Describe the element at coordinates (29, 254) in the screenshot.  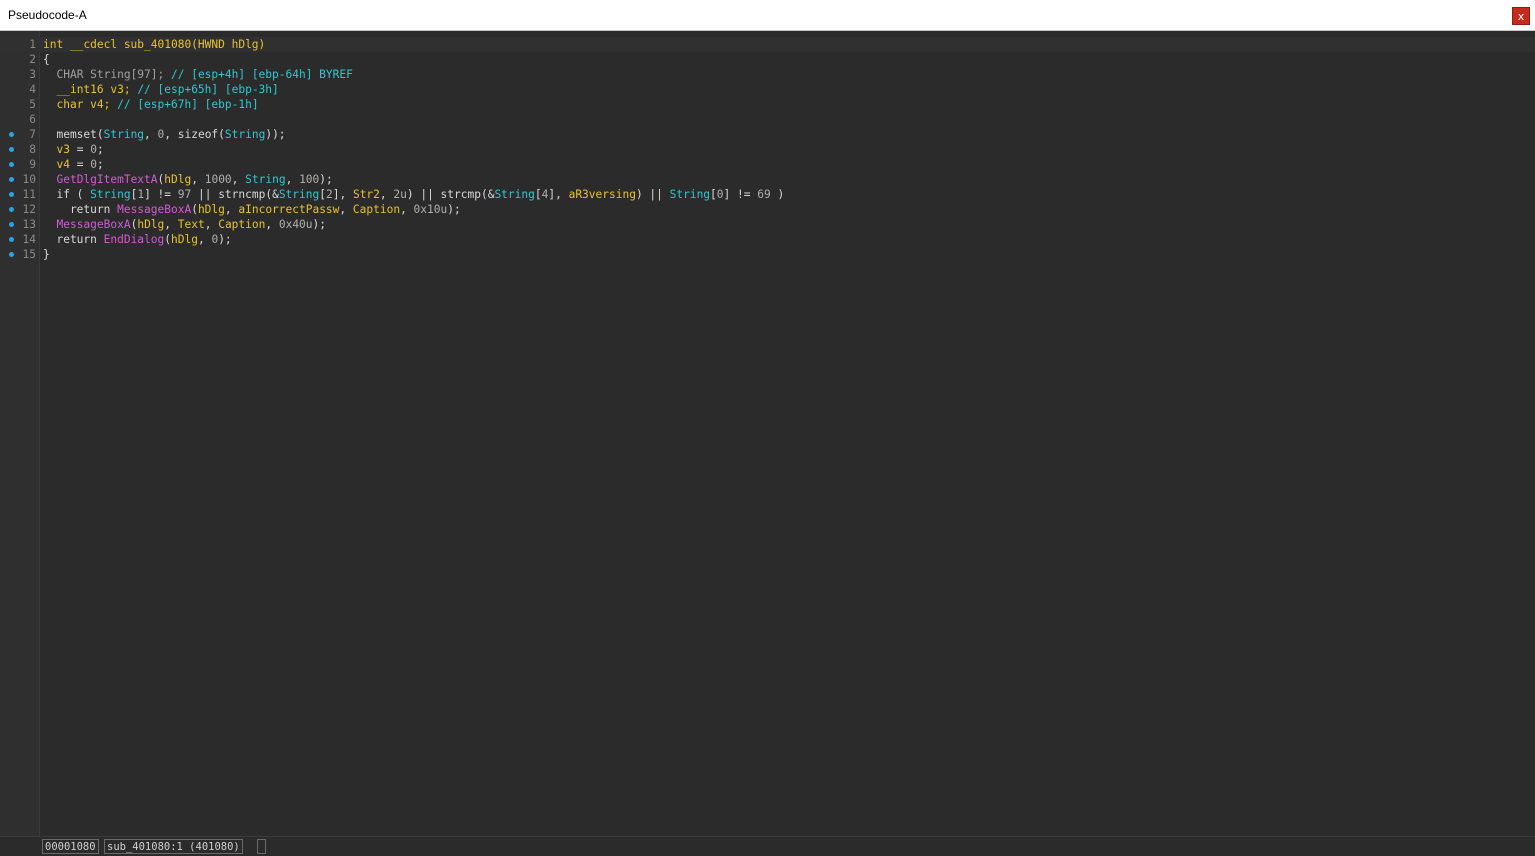
I see `line-number: 15` at that location.